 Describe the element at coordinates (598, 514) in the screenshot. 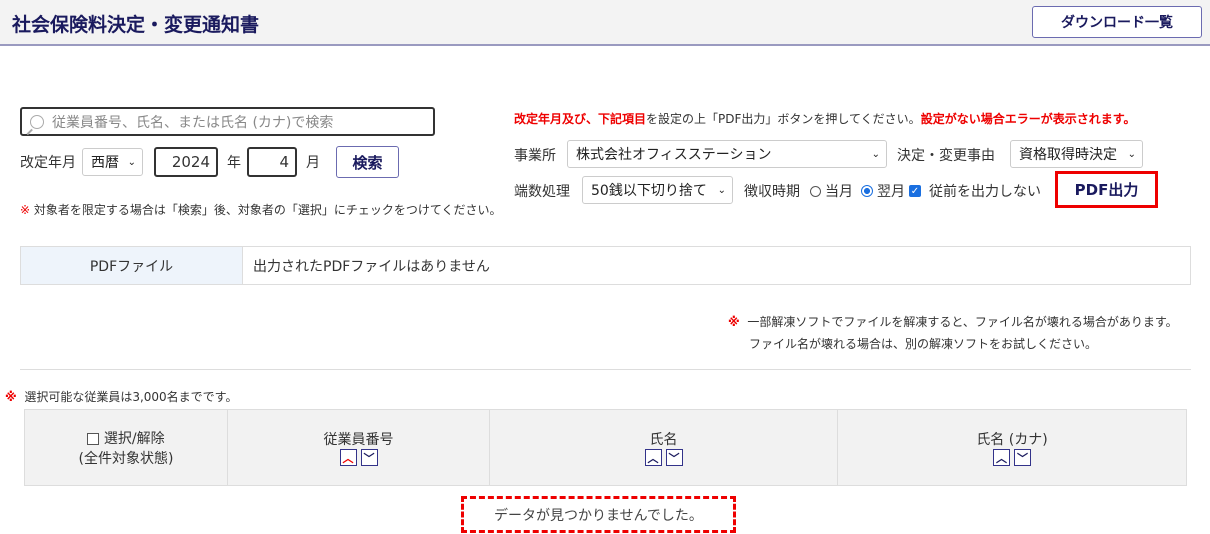

I see `empty-message: データが見つかりませんでした。` at that location.